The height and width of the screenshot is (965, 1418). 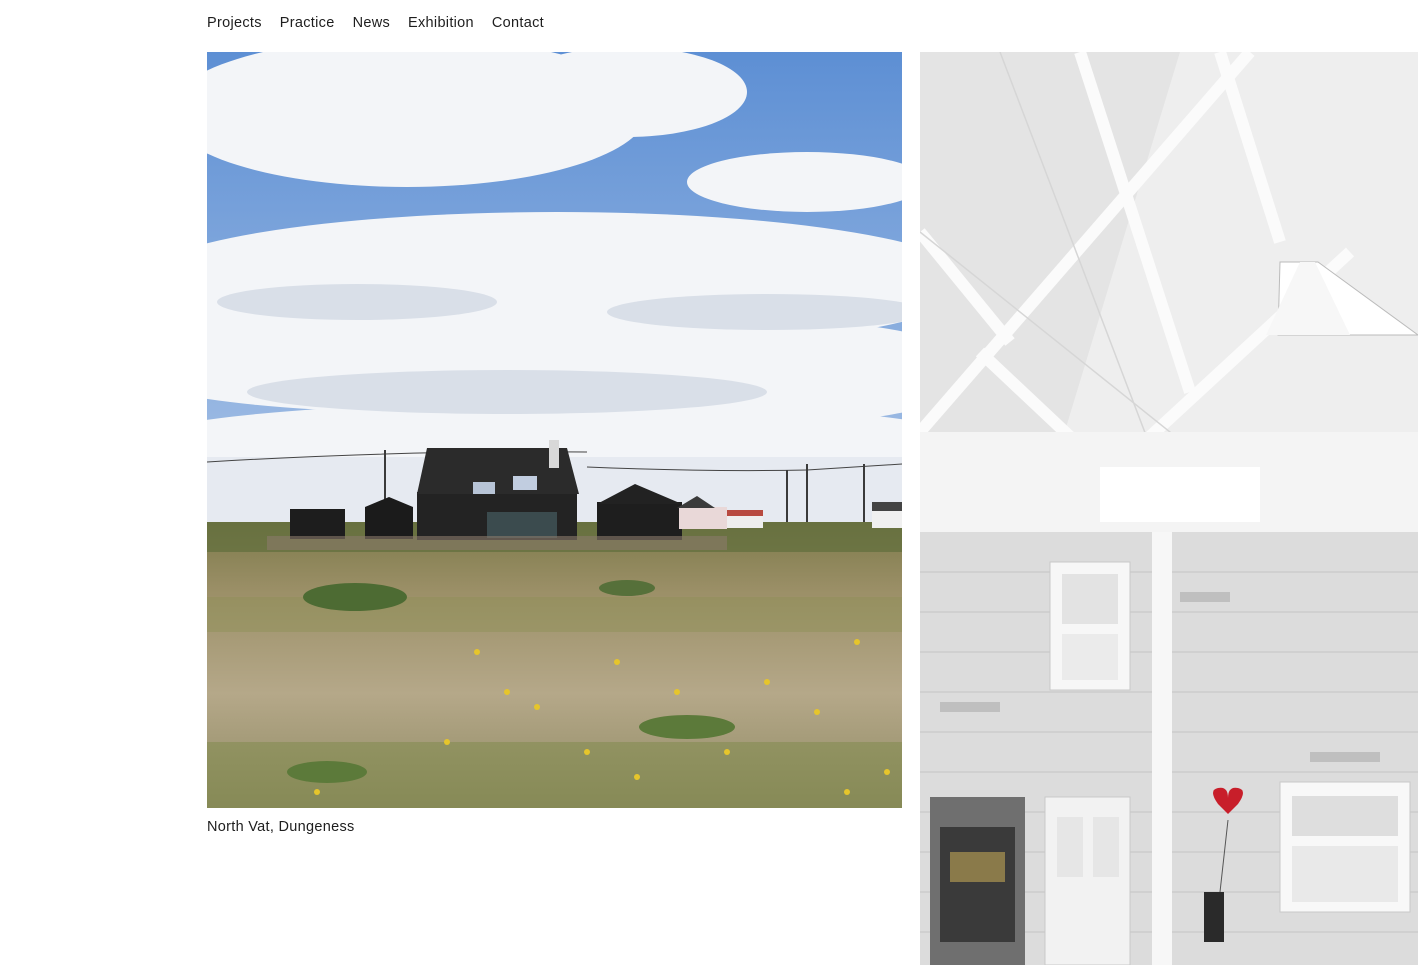 What do you see at coordinates (441, 23) in the screenshot?
I see `nav-exhibition: Exhibition` at bounding box center [441, 23].